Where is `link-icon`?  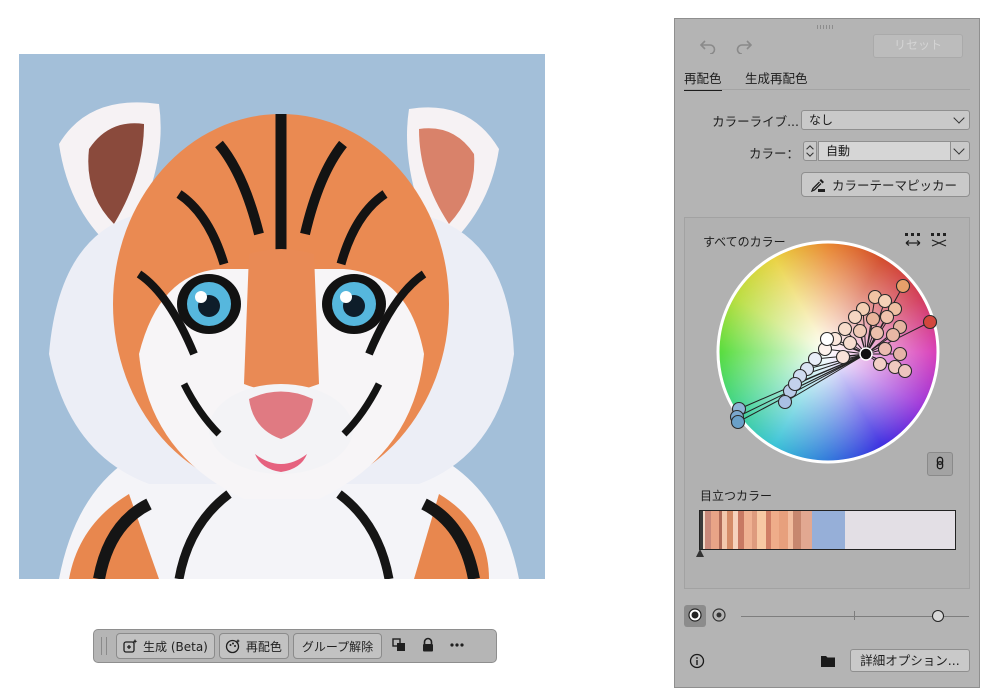
link-icon is located at coordinates (940, 464).